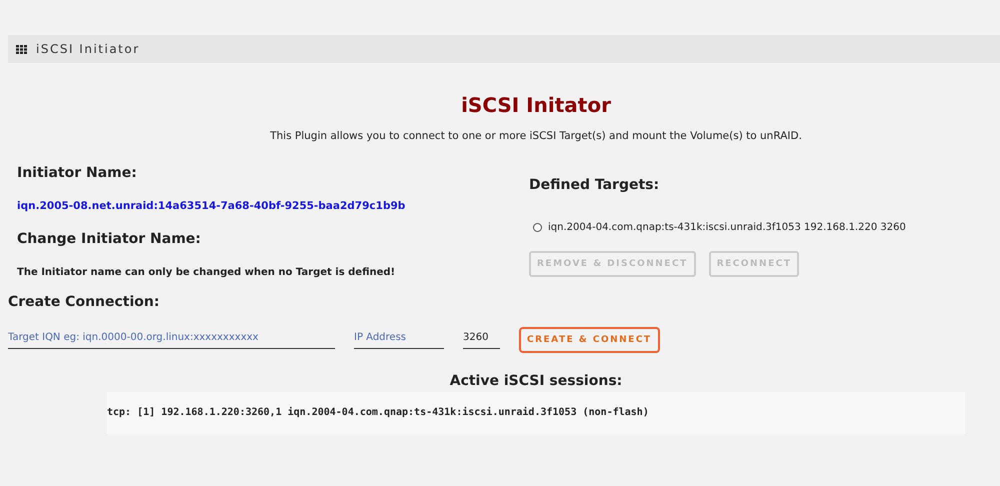 Image resolution: width=1000 pixels, height=486 pixels. I want to click on ip-address-field: IP Address, so click(399, 337).